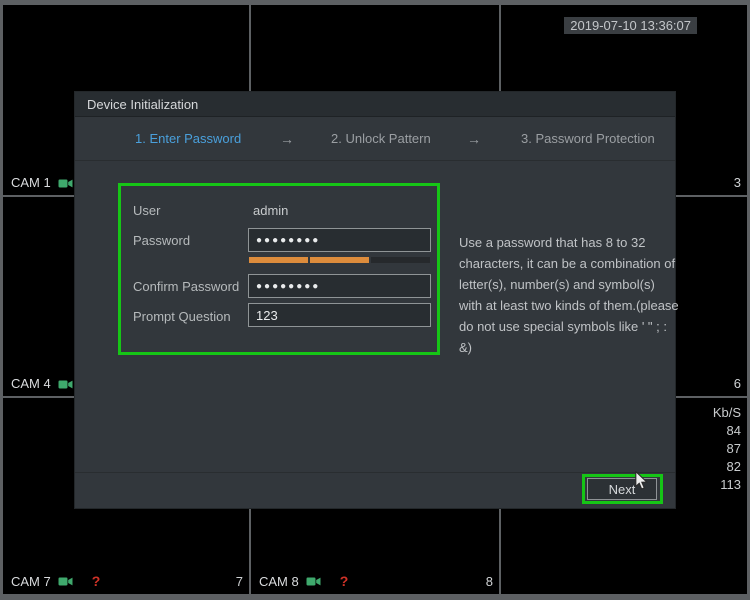 Image resolution: width=750 pixels, height=600 pixels. I want to click on camera-label: CAM 8 ?, so click(303, 581).